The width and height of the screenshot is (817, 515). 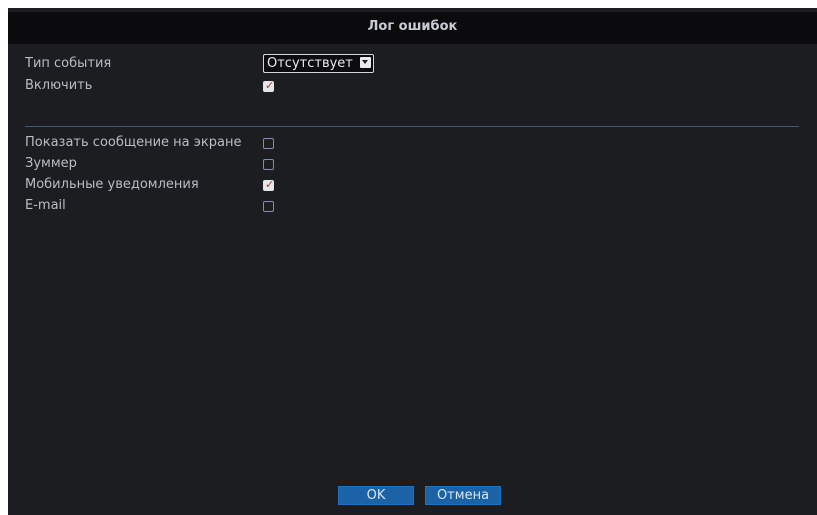 I want to click on action-checkbox-mobile: ✓, so click(x=269, y=184).